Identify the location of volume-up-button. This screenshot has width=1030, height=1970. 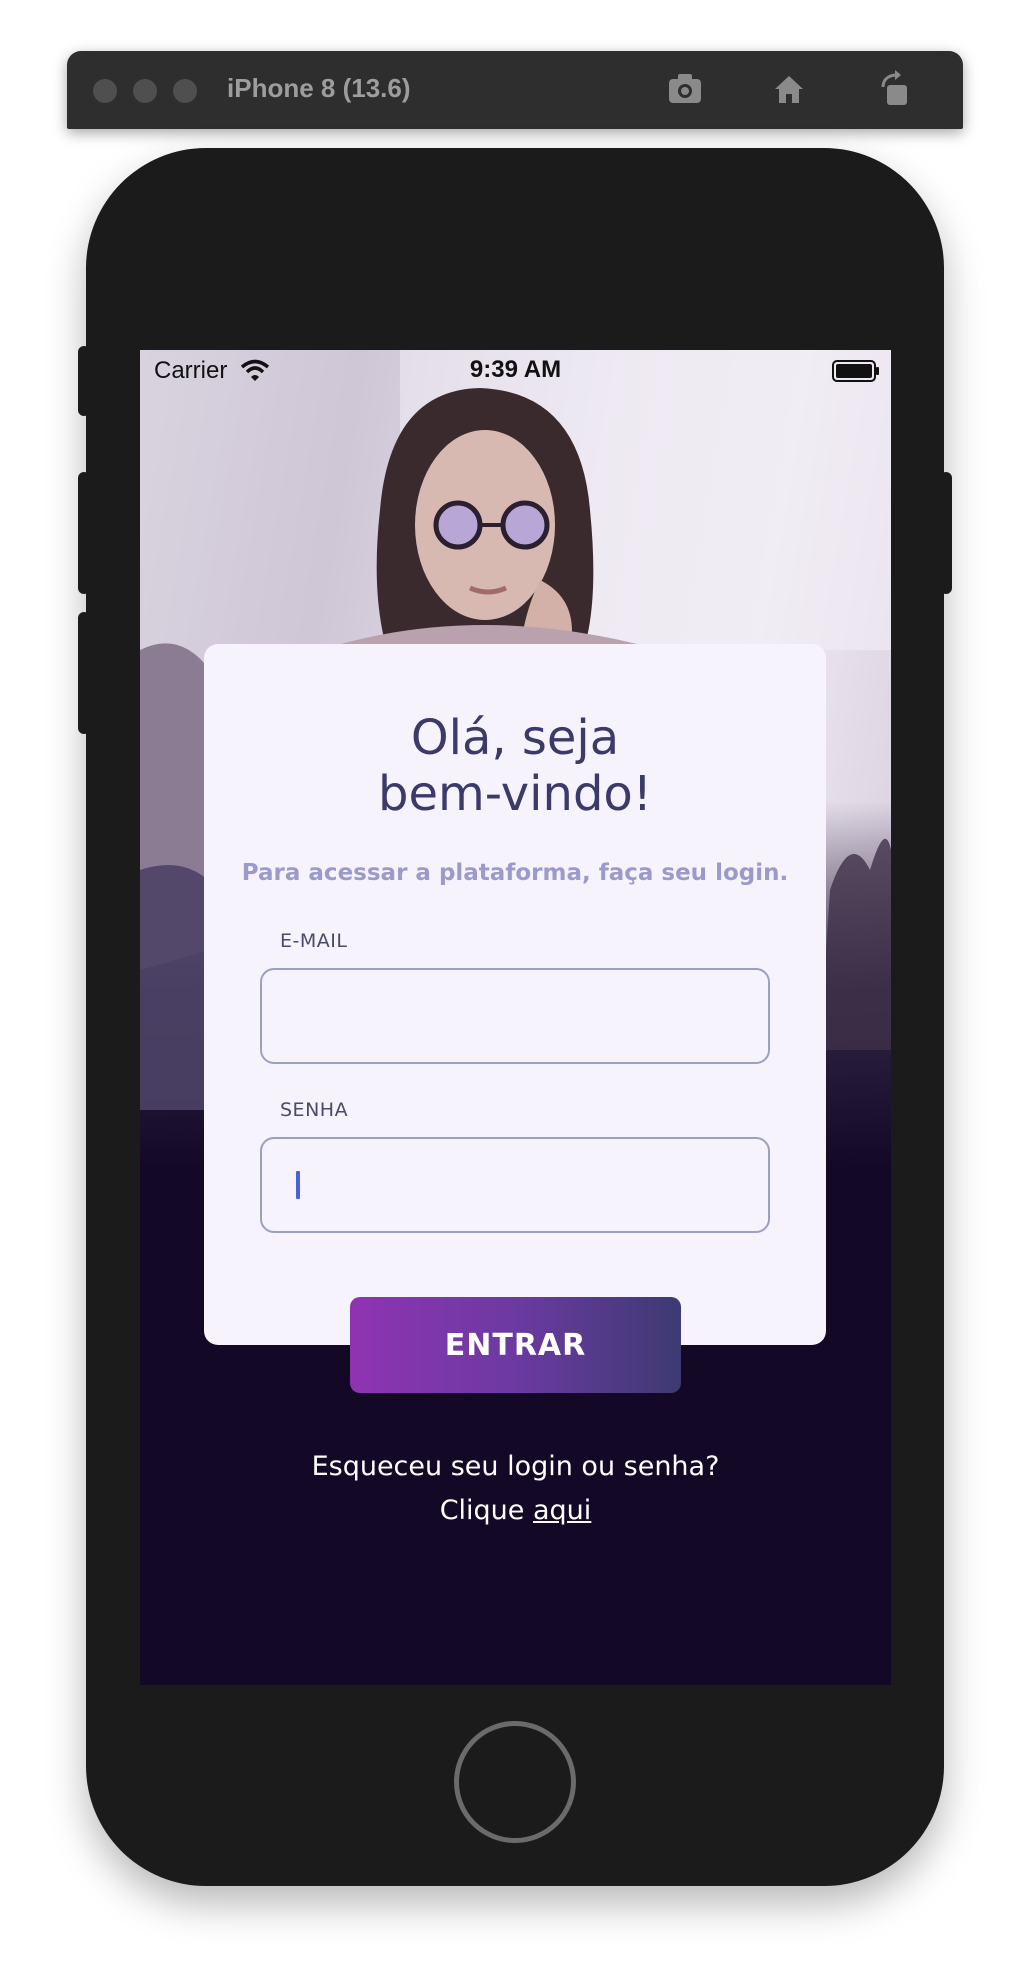
(84, 533).